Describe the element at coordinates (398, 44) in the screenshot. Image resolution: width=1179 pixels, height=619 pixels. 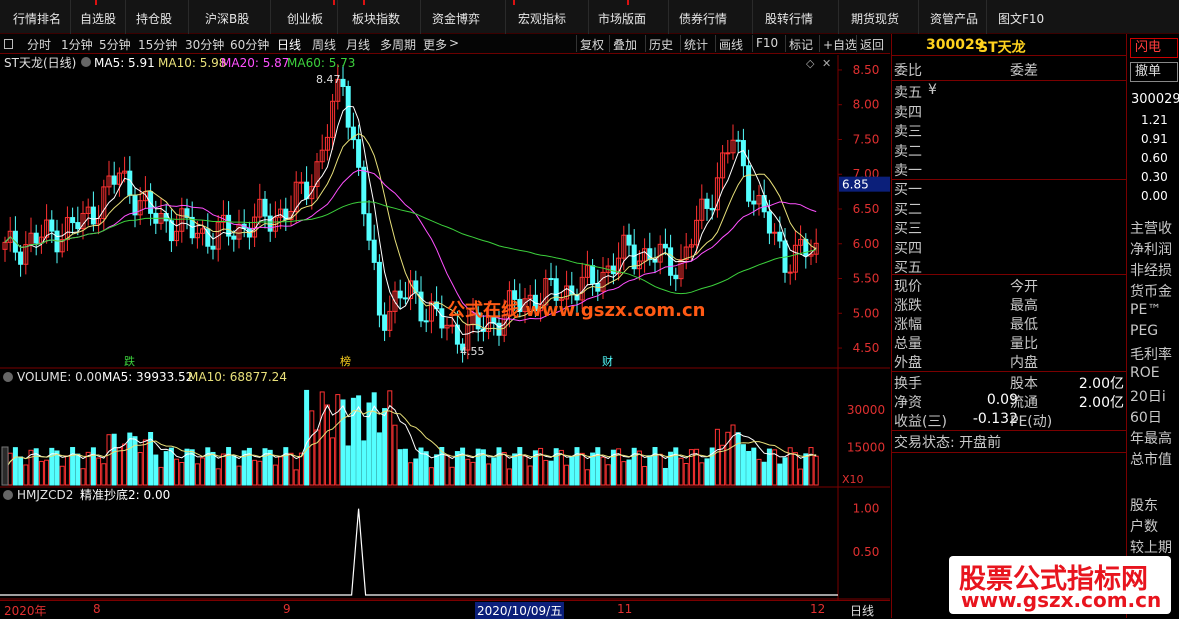
I see `period-9: 多周期` at that location.